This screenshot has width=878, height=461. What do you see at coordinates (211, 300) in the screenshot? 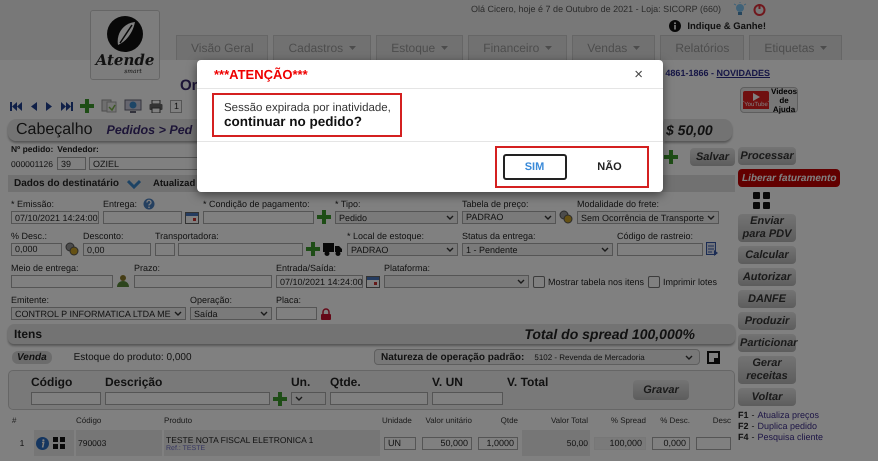
I see `field-label: Operação:` at bounding box center [211, 300].